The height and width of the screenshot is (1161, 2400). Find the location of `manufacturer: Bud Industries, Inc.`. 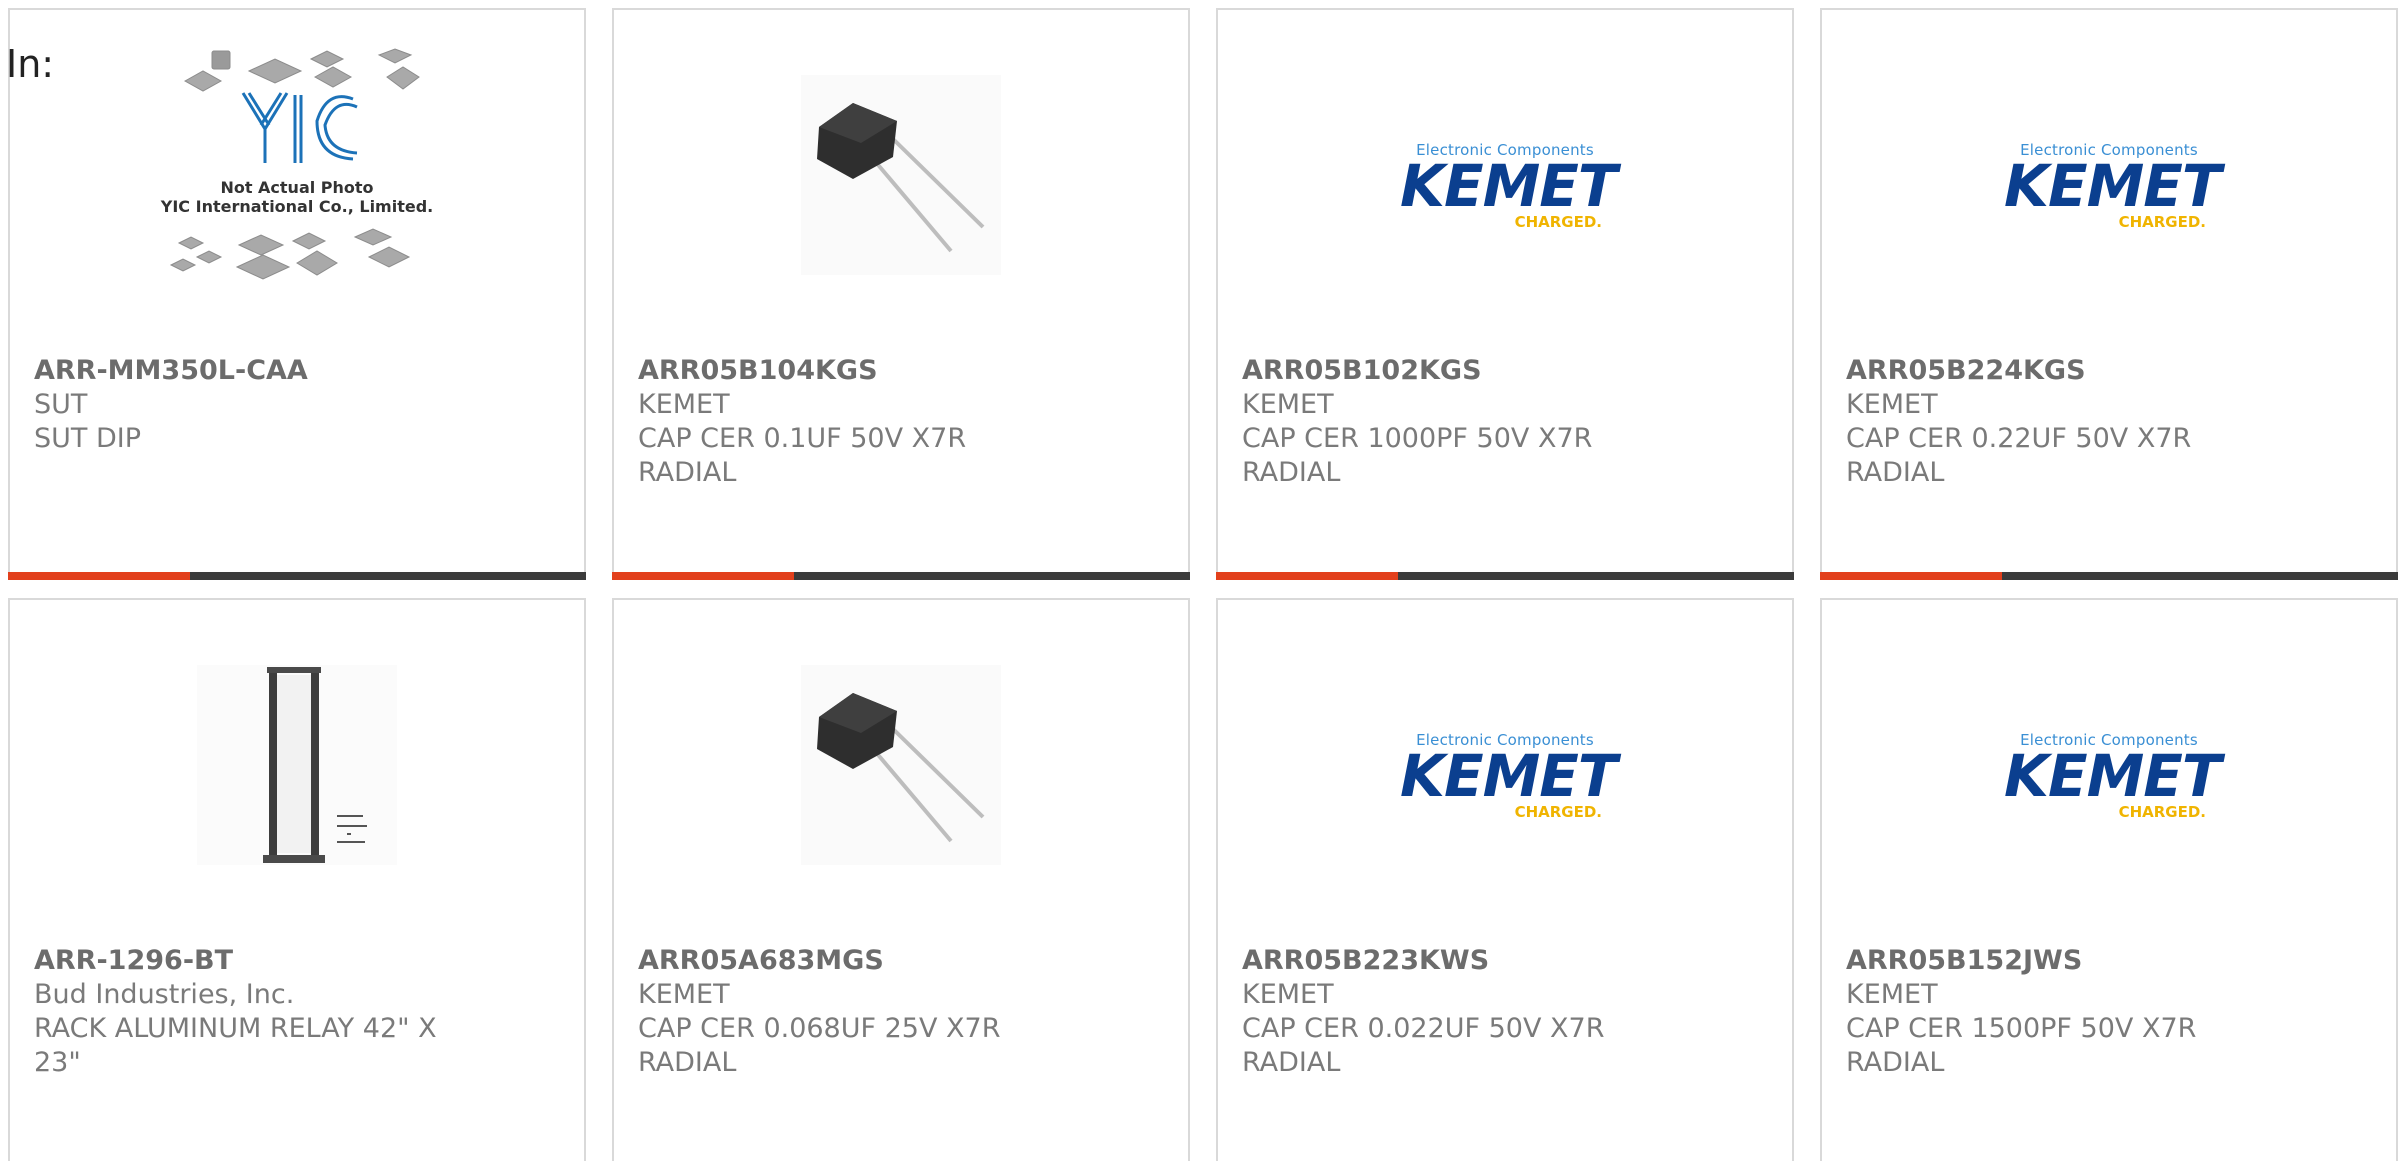

manufacturer: Bud Industries, Inc. is located at coordinates (164, 994).